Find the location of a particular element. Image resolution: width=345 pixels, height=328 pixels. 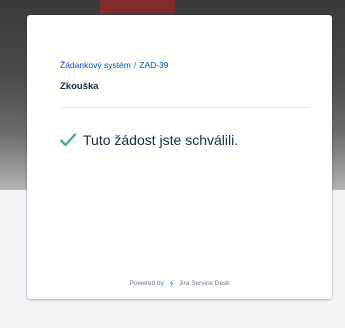

request-title: Zkouška is located at coordinates (79, 86).